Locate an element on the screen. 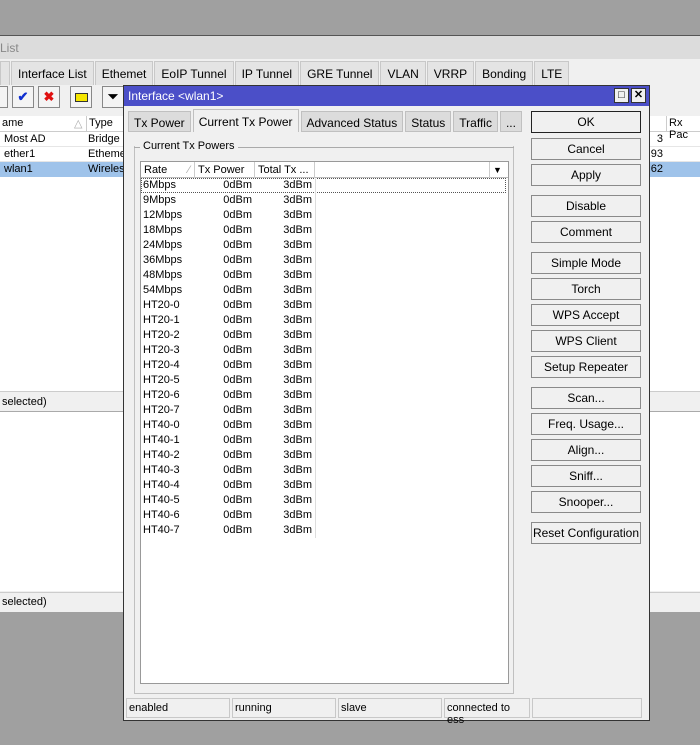 Image resolution: width=700 pixels, height=745 pixels. tab-vrrp: VRRP is located at coordinates (450, 73).